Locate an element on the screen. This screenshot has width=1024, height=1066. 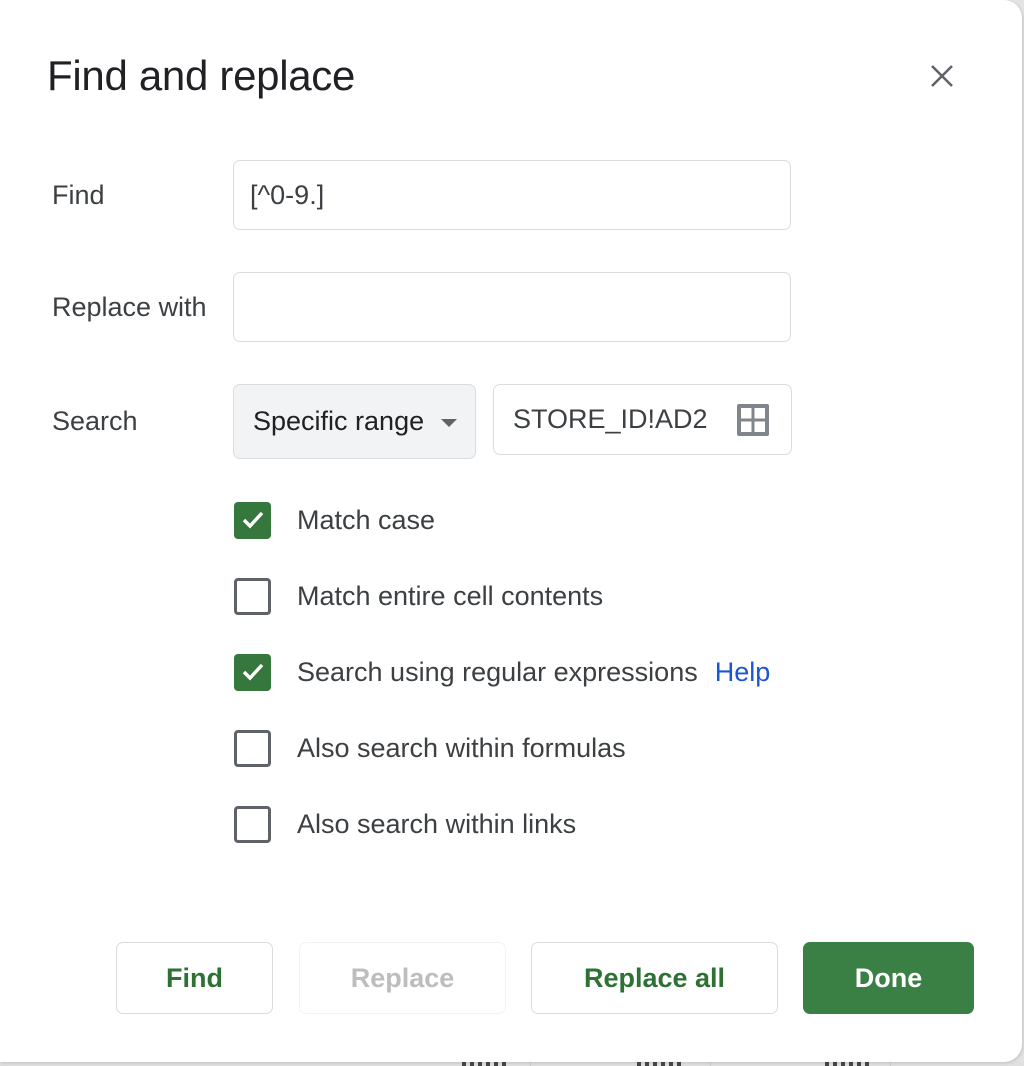
replace-all-button: Replace all is located at coordinates (654, 978).